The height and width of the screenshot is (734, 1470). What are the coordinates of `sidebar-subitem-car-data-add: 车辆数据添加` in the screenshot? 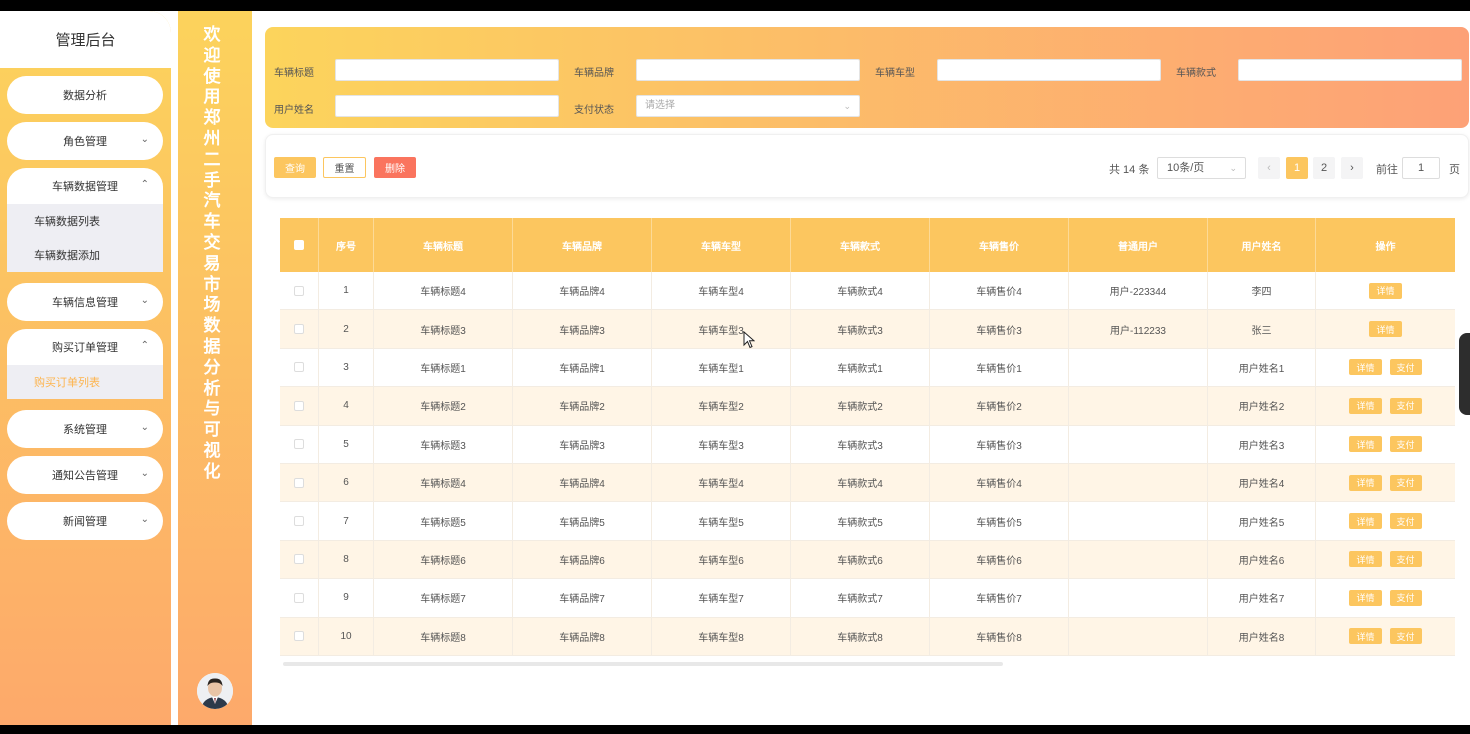 It's located at (85, 255).